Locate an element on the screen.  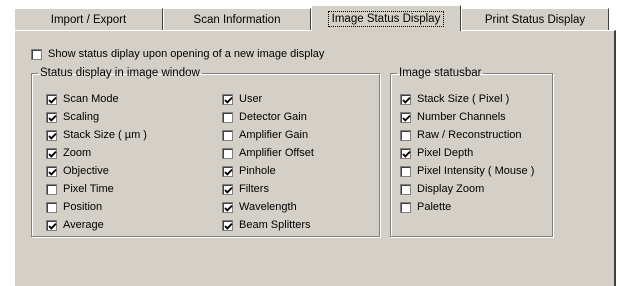
image-statusbar-group-title: Image statusbar is located at coordinates (440, 73).